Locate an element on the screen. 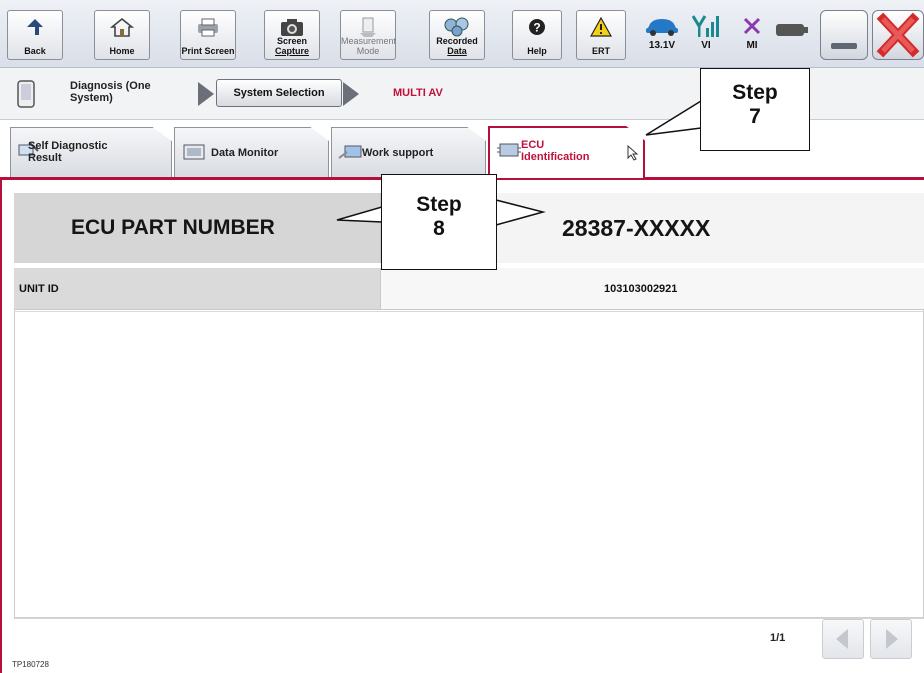 Image resolution: width=924 pixels, height=673 pixels. step-7-callout: Step 7 is located at coordinates (755, 109).